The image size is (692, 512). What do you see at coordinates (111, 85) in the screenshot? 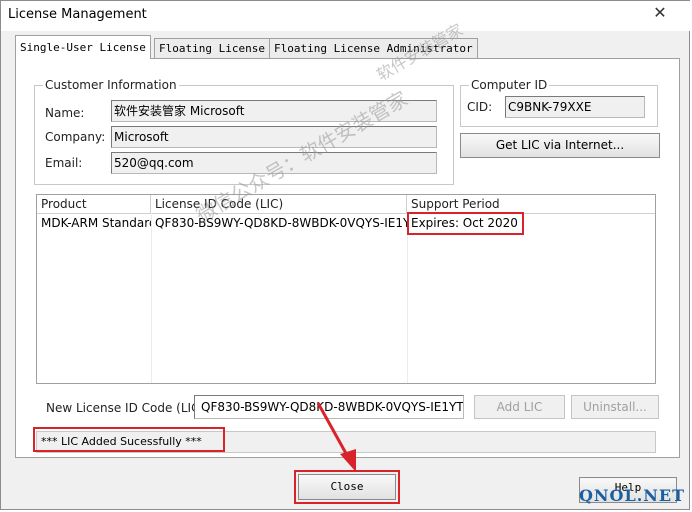
I see `customer-information-legend: Customer Information` at bounding box center [111, 85].